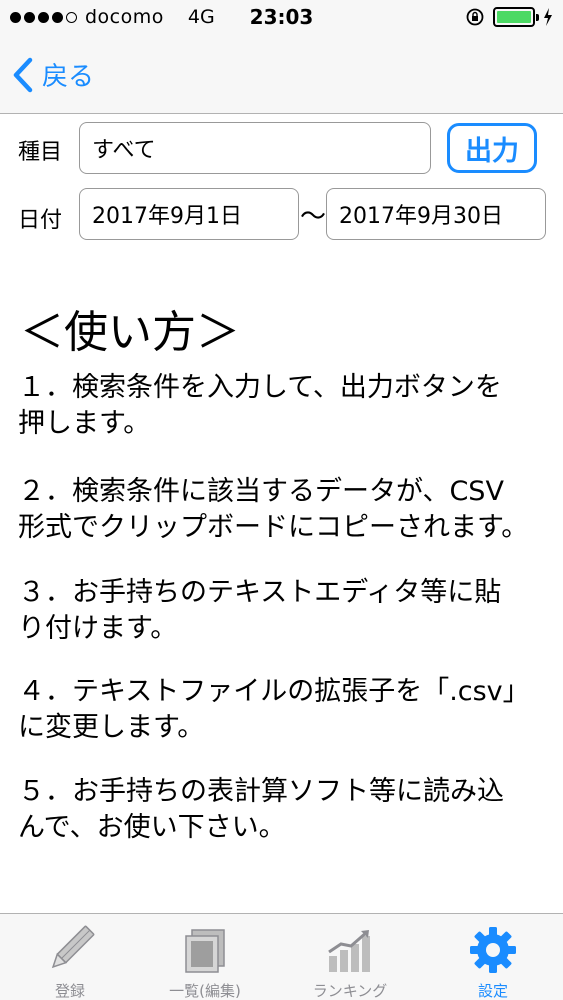 Image resolution: width=563 pixels, height=1000 pixels. I want to click on category-label: 種目, so click(40, 152).